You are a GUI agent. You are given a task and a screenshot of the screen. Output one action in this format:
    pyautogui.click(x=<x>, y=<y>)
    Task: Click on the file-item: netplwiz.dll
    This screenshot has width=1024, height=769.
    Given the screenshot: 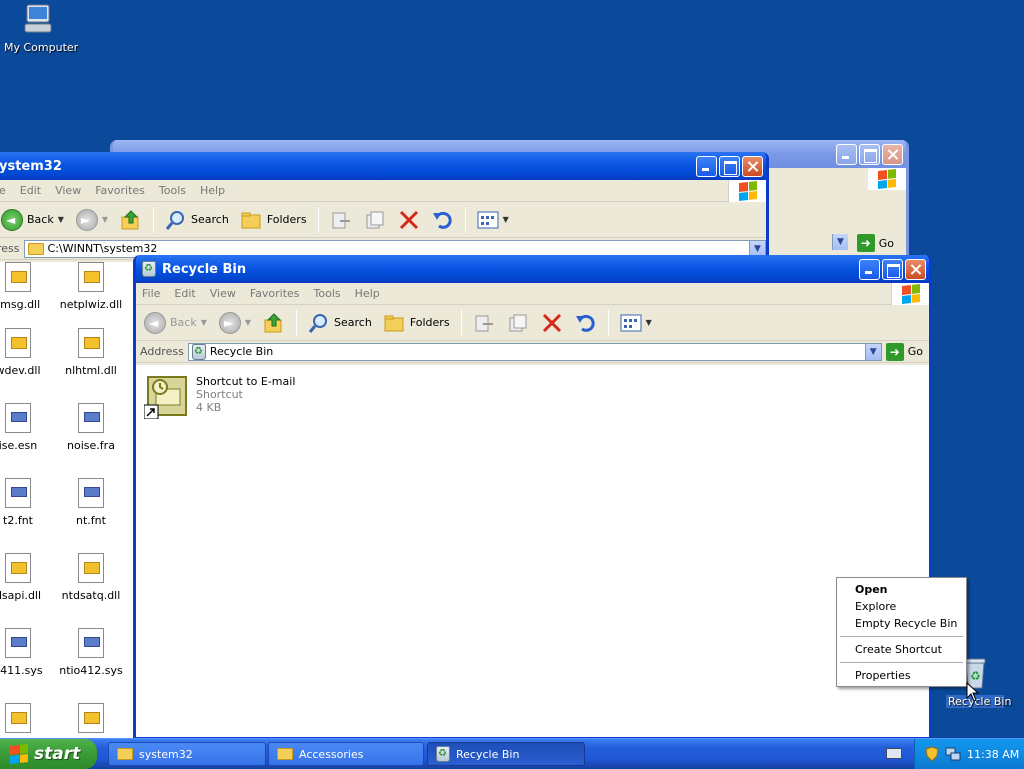 What is the action you would take?
    pyautogui.click(x=91, y=286)
    